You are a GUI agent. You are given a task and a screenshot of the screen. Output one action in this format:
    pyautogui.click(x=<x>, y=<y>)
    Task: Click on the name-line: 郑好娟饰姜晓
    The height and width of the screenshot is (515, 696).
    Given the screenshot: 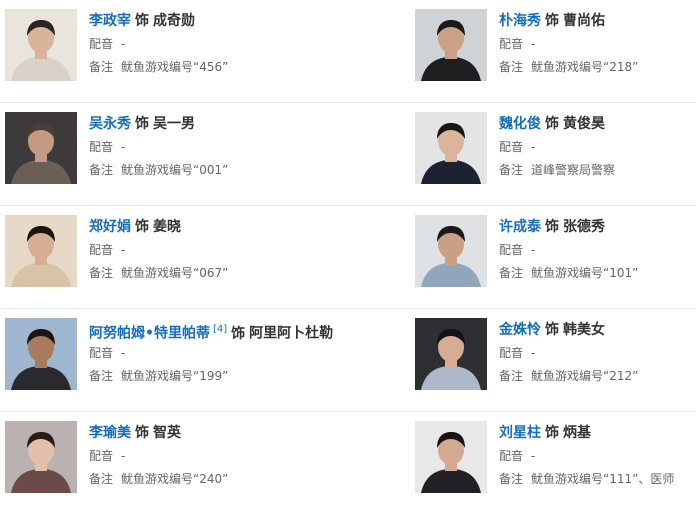 What is the action you would take?
    pyautogui.click(x=249, y=227)
    